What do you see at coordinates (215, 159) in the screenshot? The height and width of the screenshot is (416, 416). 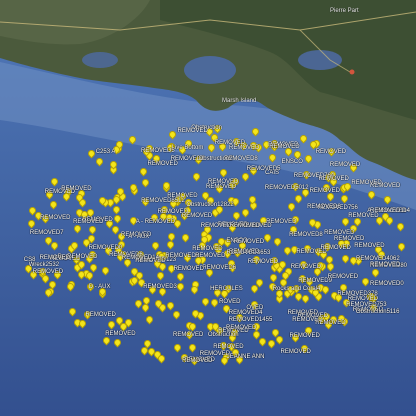 I see `marker-label: Obstruction2` at bounding box center [215, 159].